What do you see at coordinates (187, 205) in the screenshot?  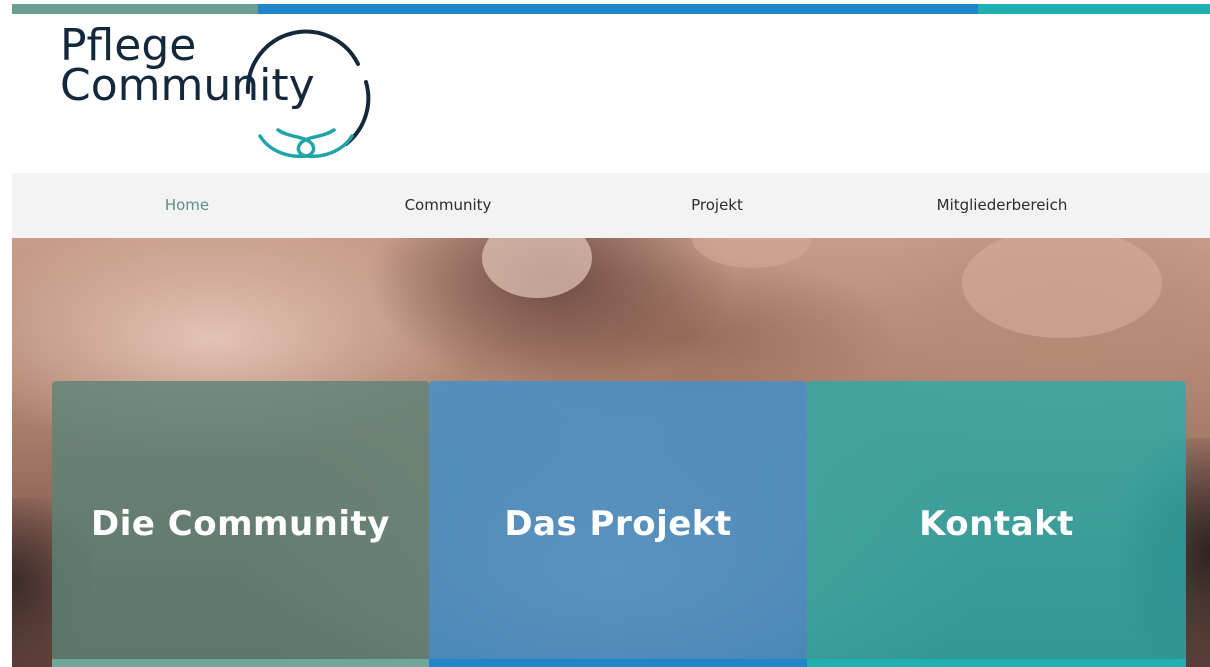 I see `nav-item-home: Home` at bounding box center [187, 205].